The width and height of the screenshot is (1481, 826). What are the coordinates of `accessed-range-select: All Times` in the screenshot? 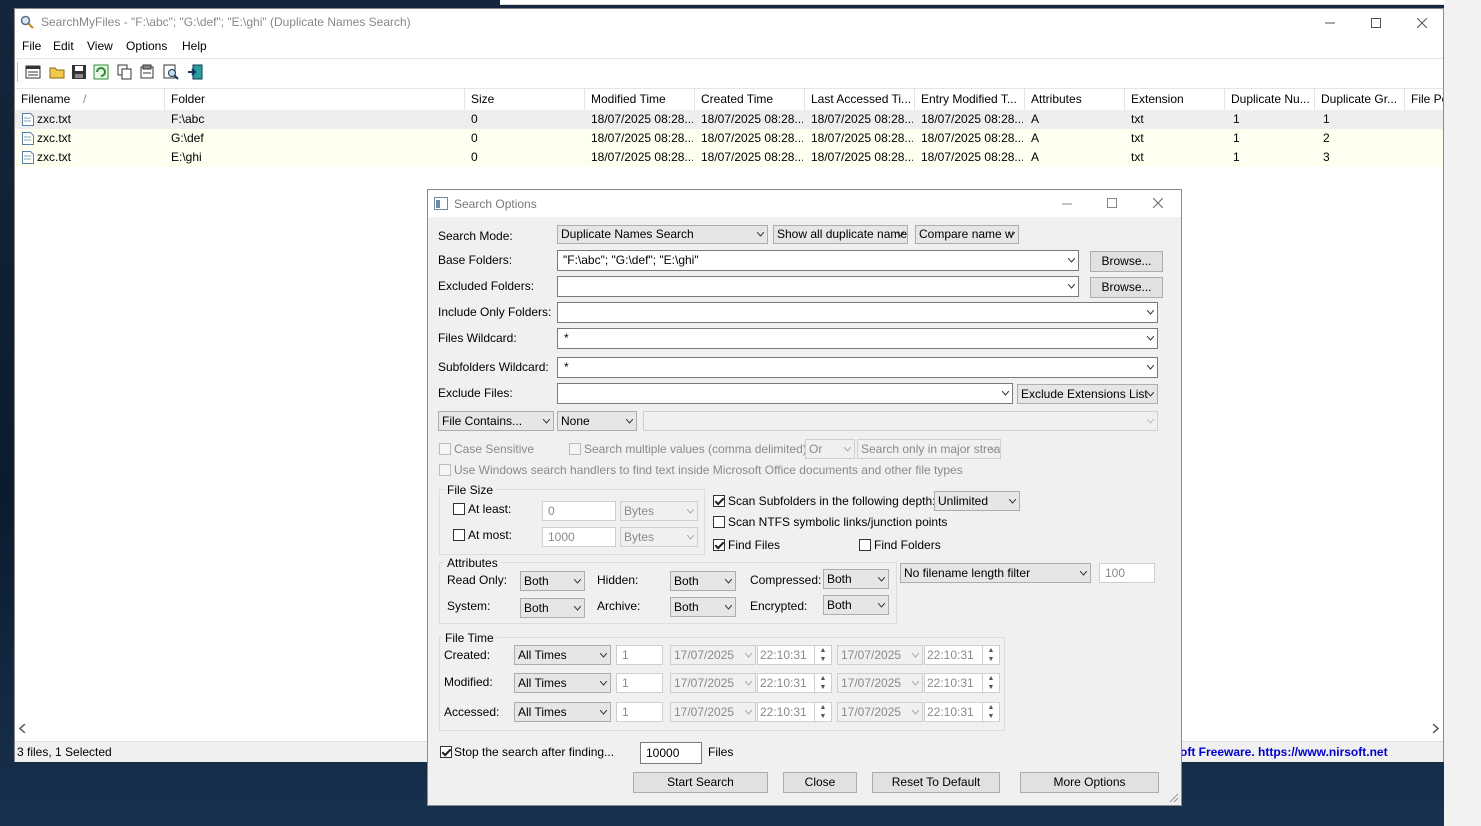 It's located at (562, 712).